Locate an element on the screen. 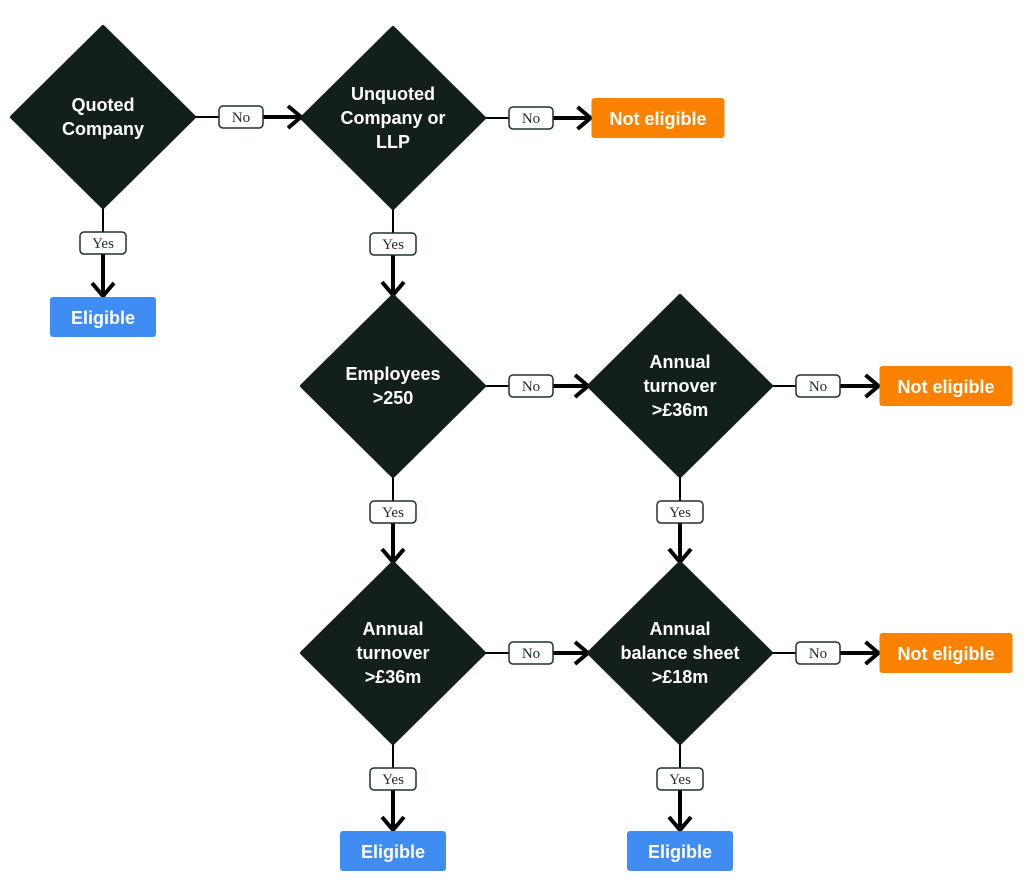  decision-text-line: Company is located at coordinates (103, 129).